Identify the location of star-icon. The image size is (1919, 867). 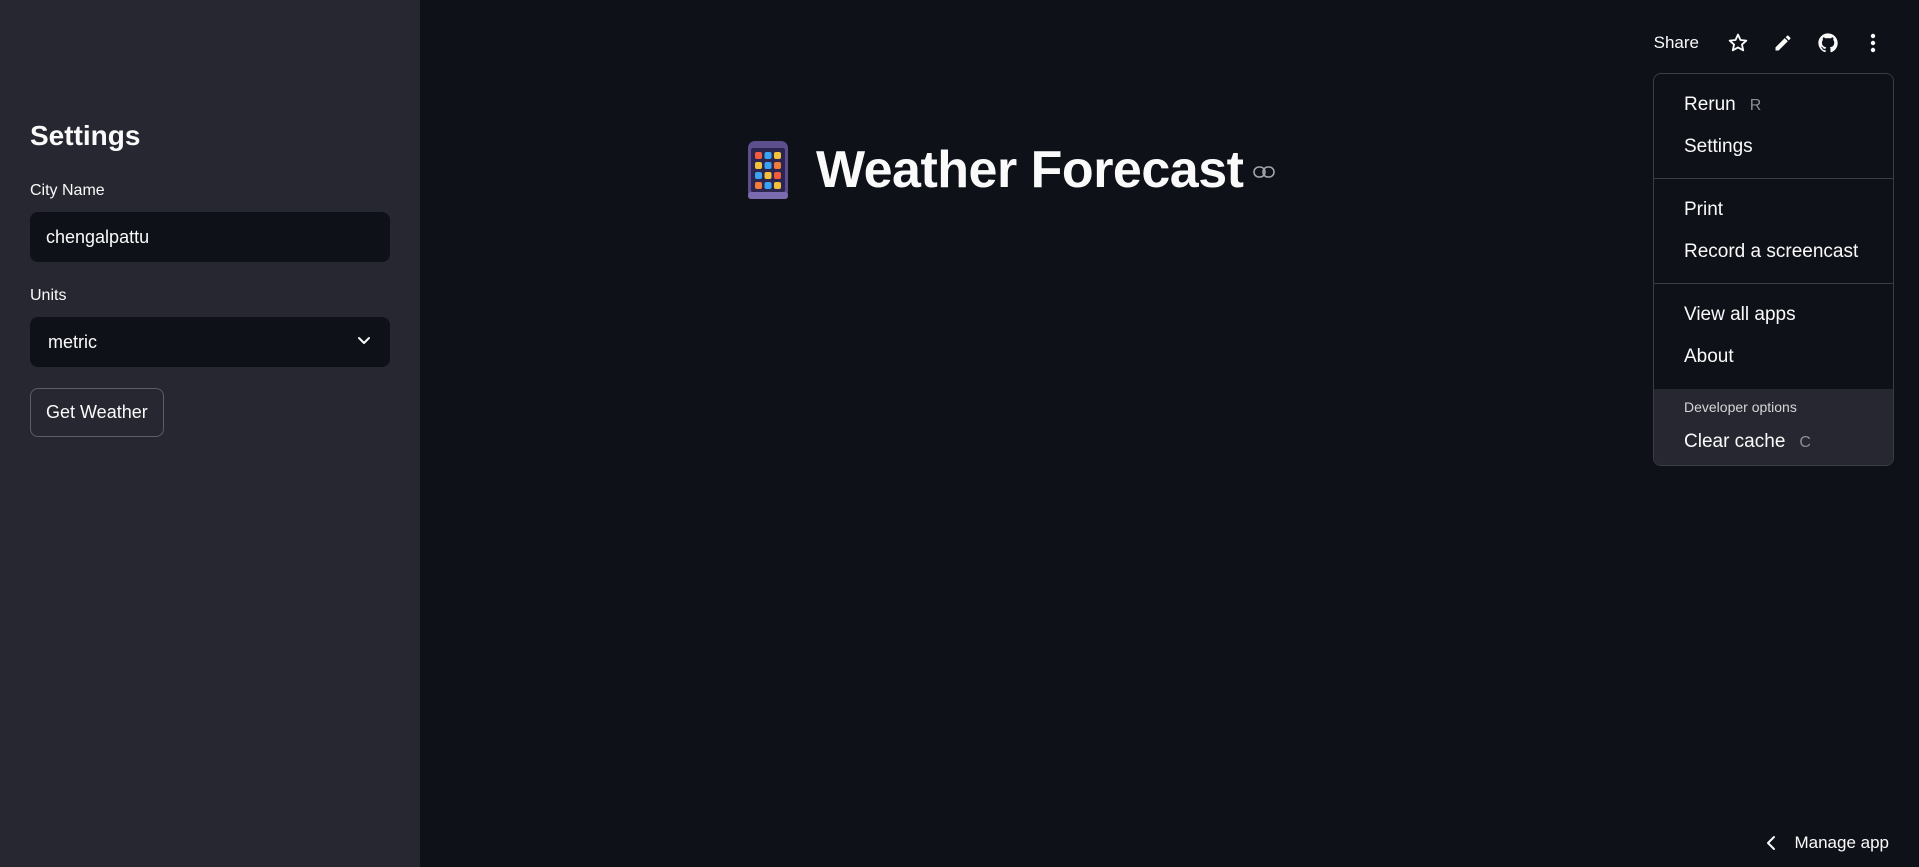
(1737, 43).